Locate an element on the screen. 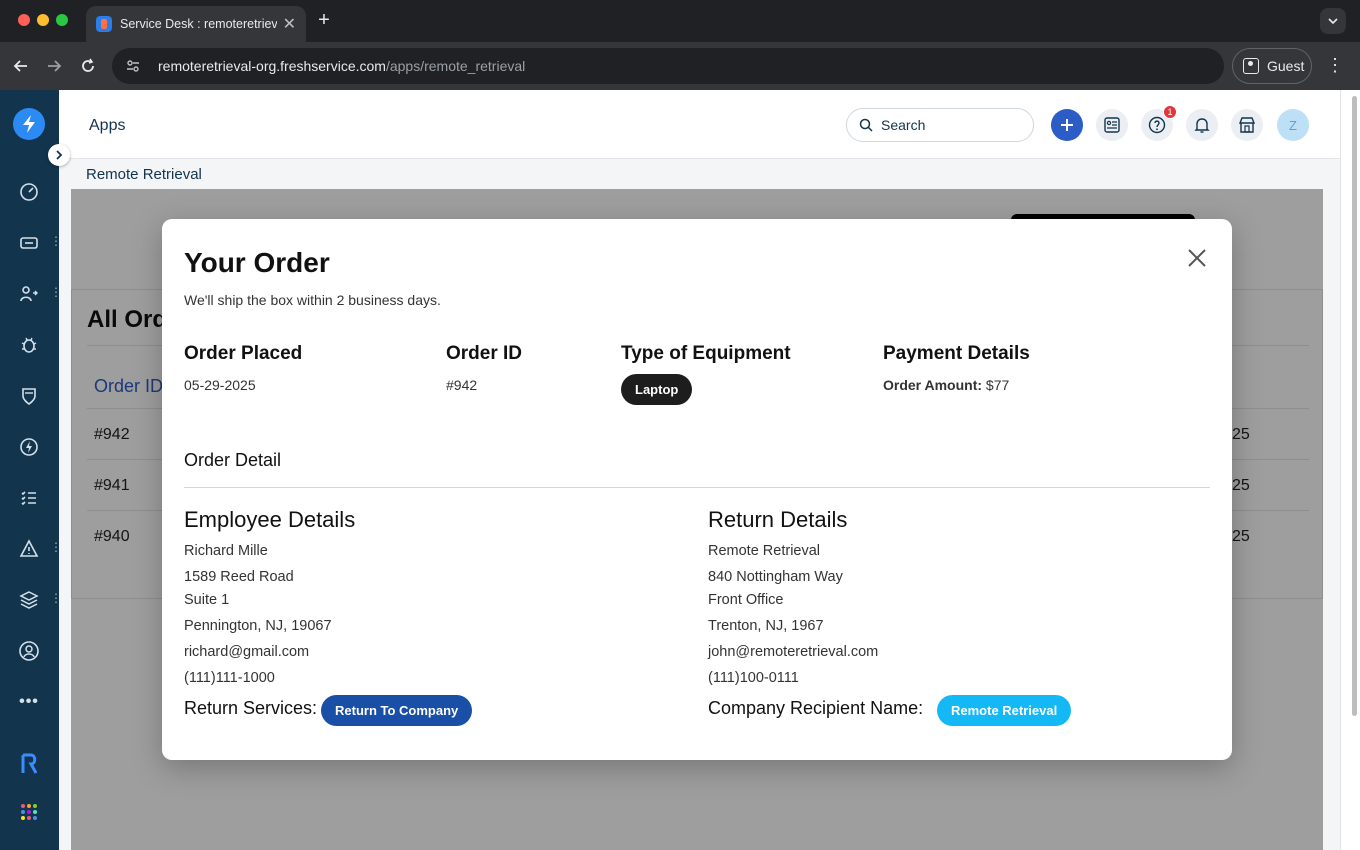 This screenshot has width=1360, height=850. alerts-more-icon: ⋮ is located at coordinates (56, 547).